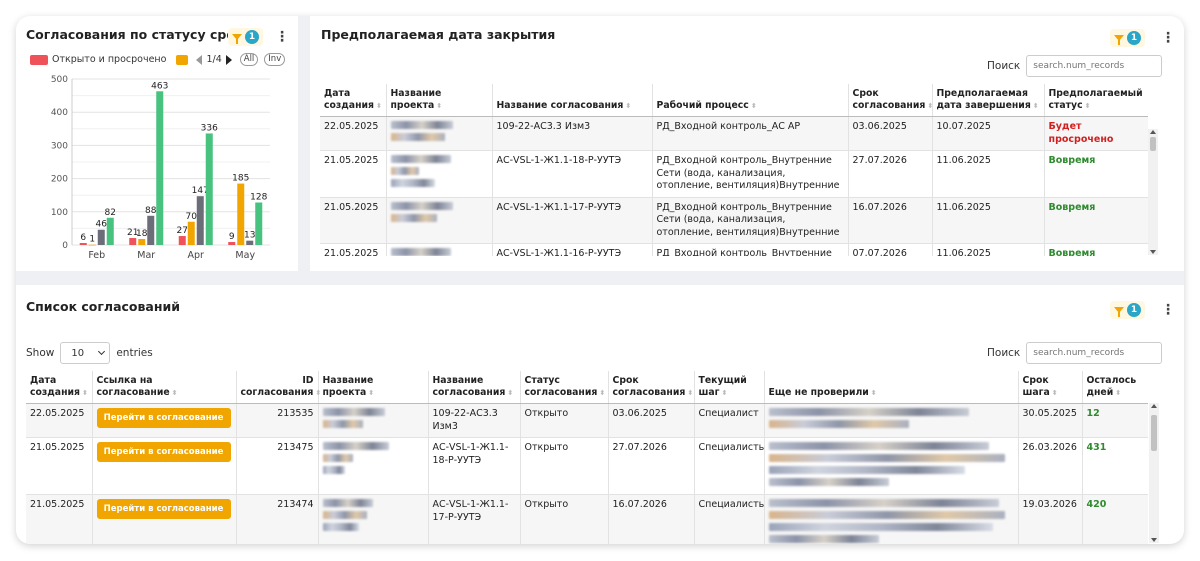 The width and height of the screenshot is (1200, 561). Describe the element at coordinates (373, 387) in the screenshot. I see `column-header-list-3: Название проекта ⬍` at that location.